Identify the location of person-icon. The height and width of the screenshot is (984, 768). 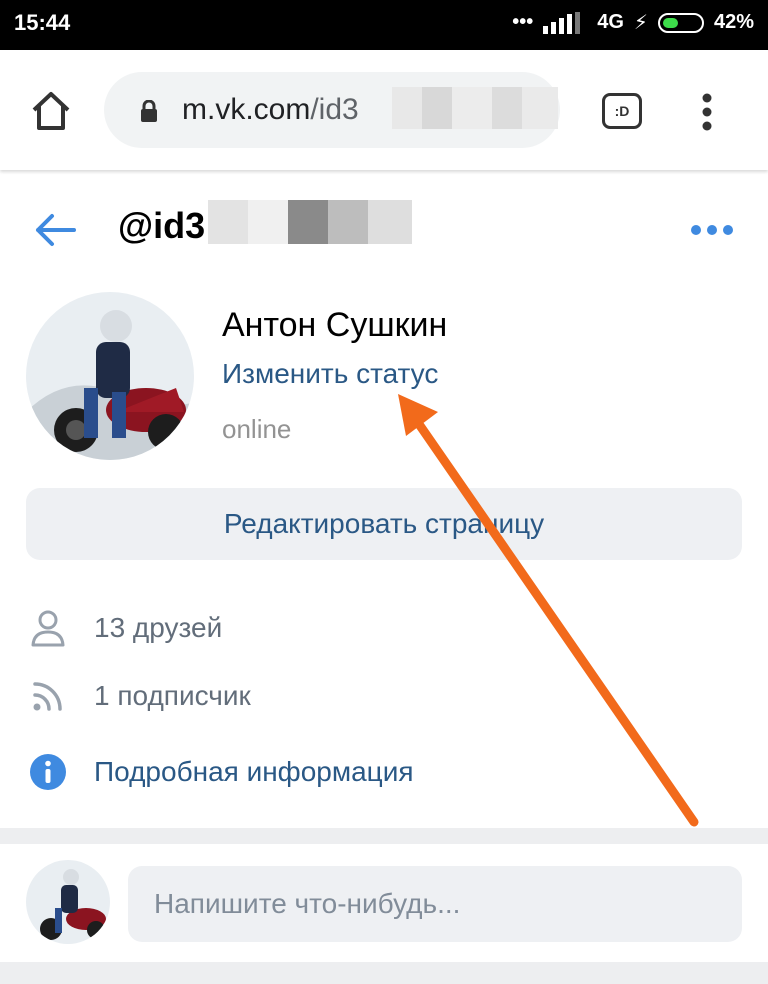
(48, 628).